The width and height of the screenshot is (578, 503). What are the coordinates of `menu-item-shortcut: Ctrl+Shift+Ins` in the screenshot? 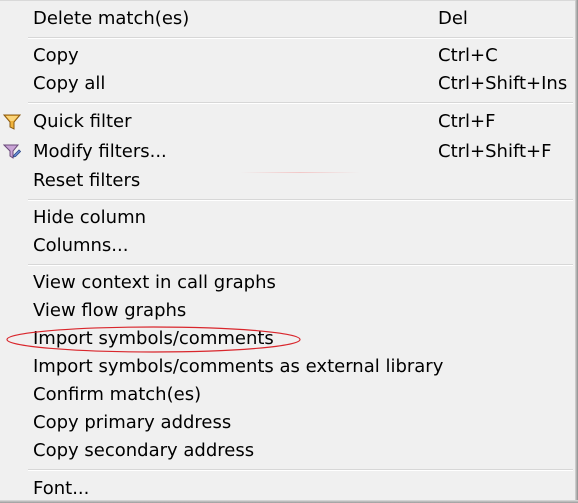 It's located at (503, 83).